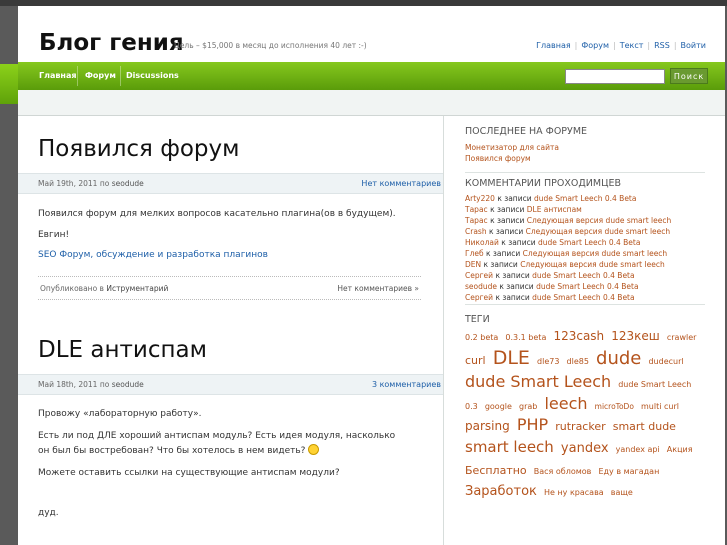 Image resolution: width=727 pixels, height=545 pixels. I want to click on nav-item-discussions: Discussions, so click(152, 75).